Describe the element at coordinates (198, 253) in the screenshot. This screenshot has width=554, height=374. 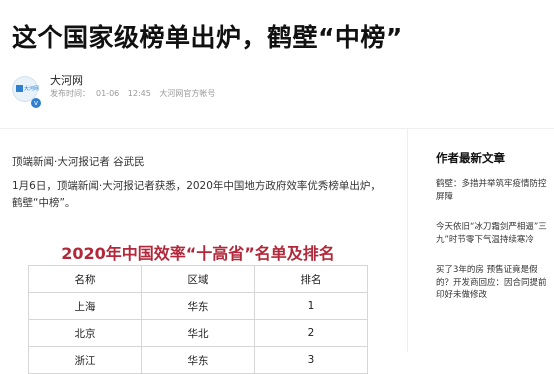
I see `table-title: 2020年中国效率“十高省”名单及排名` at that location.